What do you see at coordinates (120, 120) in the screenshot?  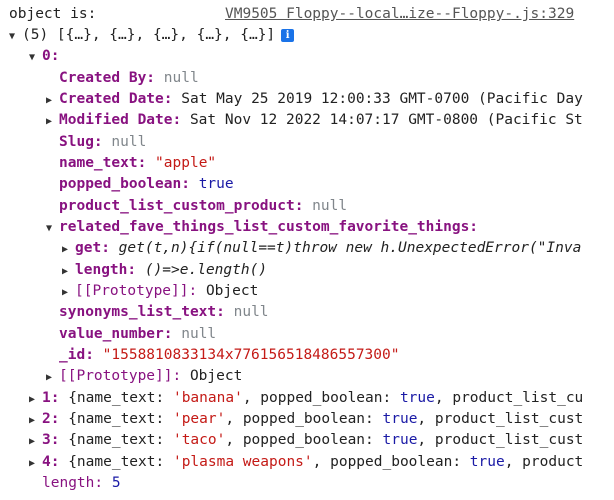 I see `prop-key: Modified Date:` at bounding box center [120, 120].